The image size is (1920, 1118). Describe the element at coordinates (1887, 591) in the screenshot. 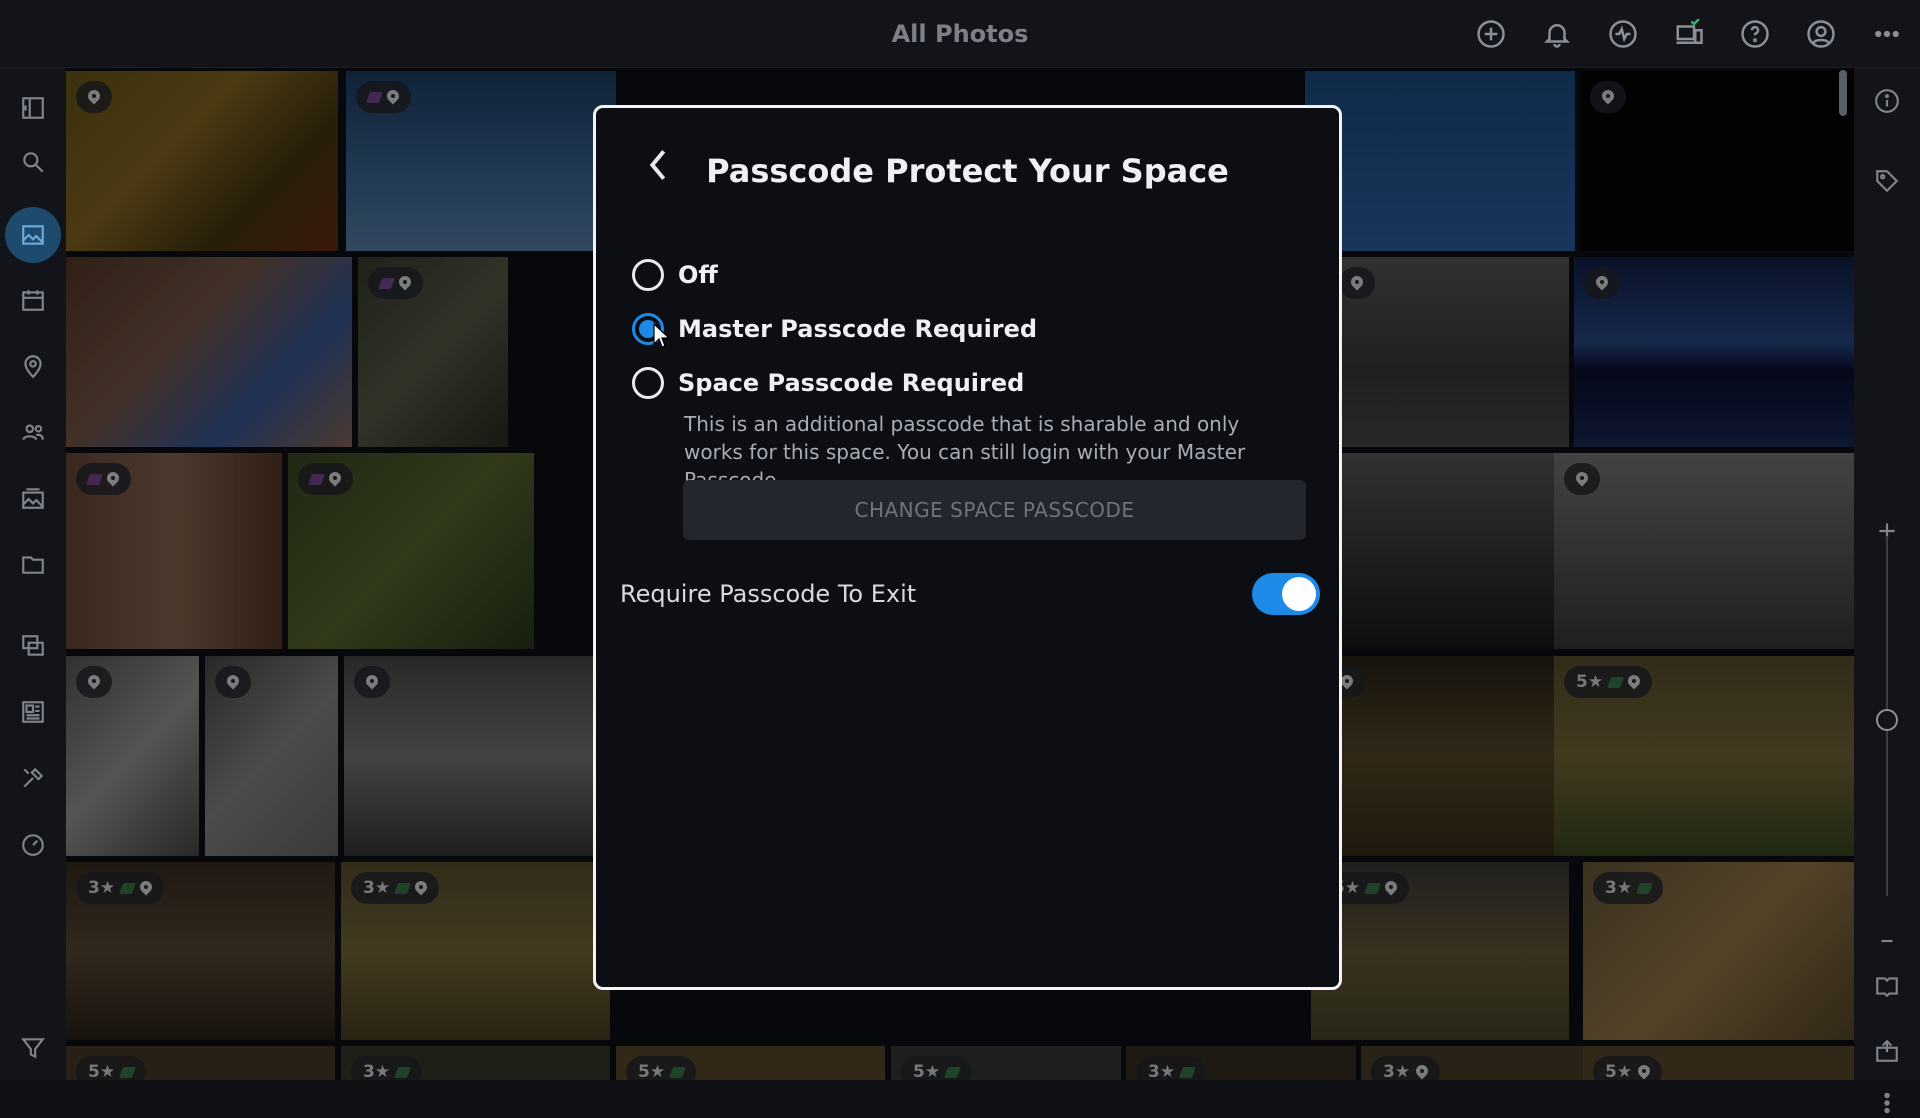

I see `right-sidebar` at that location.